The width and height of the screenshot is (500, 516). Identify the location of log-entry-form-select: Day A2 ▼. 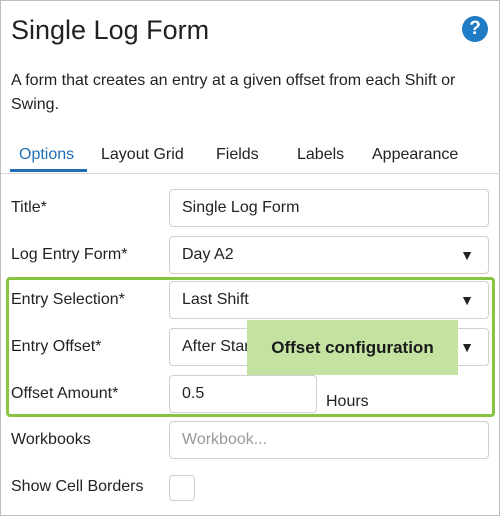
(329, 255).